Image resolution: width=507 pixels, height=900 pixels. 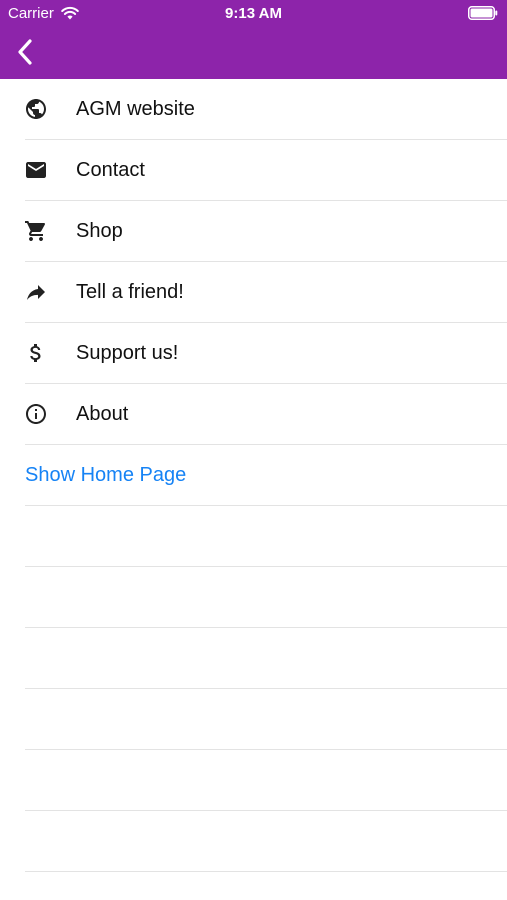 What do you see at coordinates (127, 353) in the screenshot?
I see `menu-item-label: Support us!` at bounding box center [127, 353].